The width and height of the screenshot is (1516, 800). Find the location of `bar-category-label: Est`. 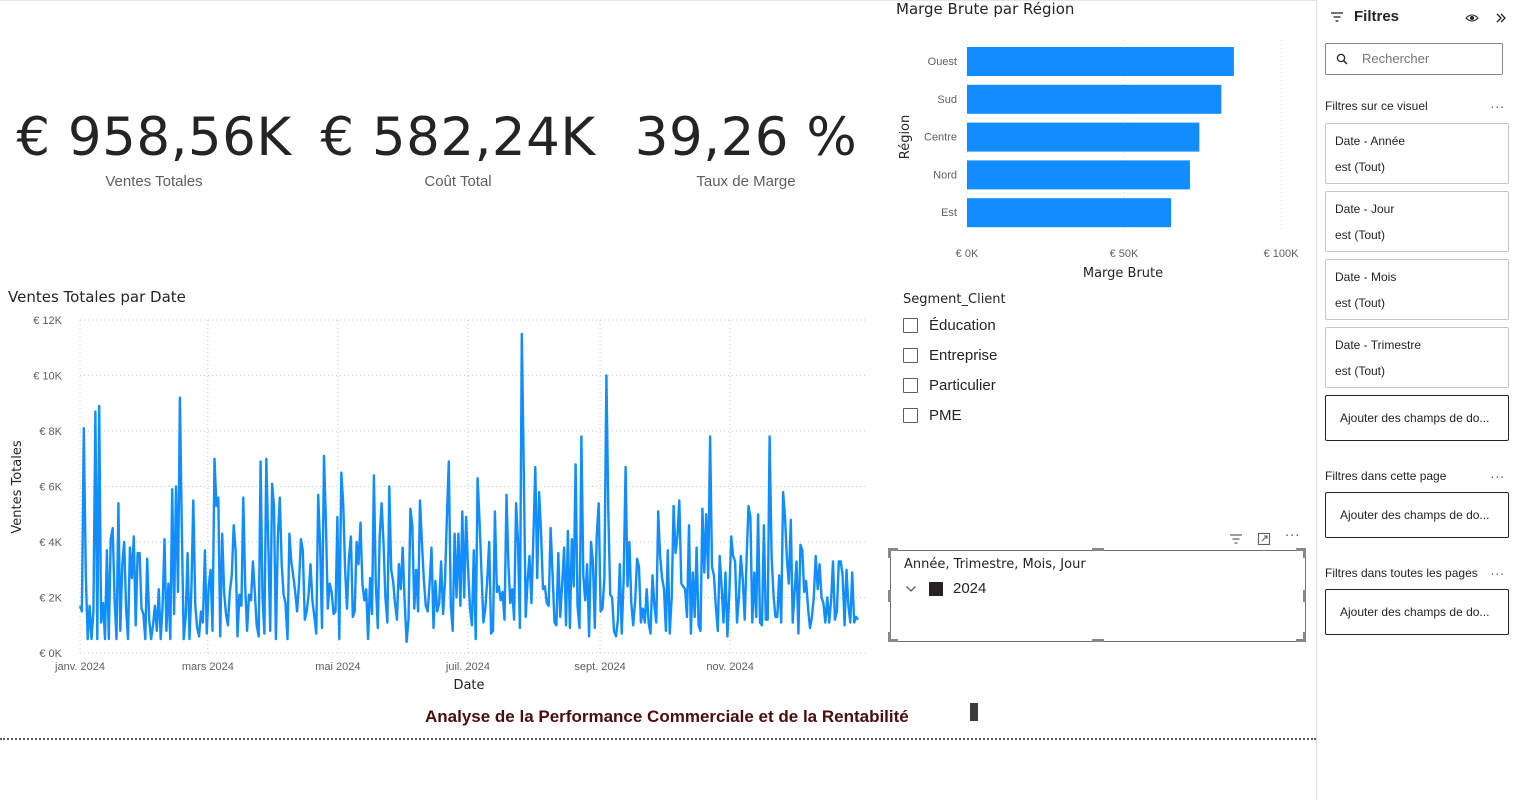

bar-category-label: Est is located at coordinates (949, 213).